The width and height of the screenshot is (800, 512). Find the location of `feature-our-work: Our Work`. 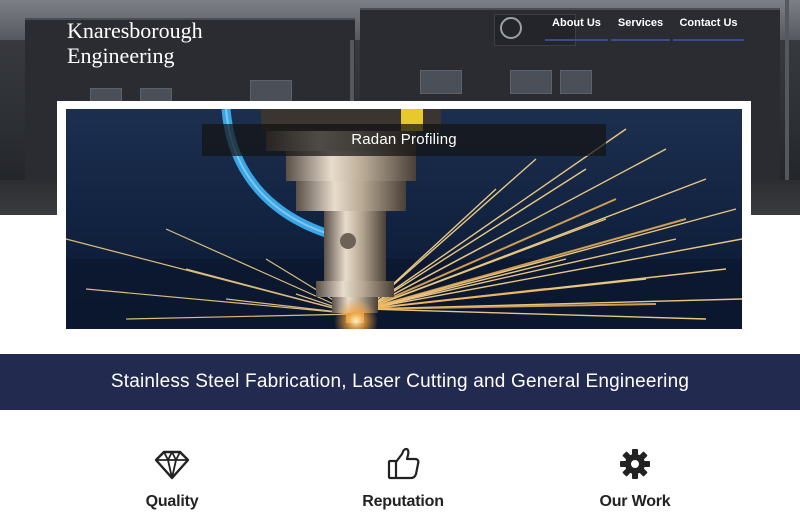

feature-our-work: Our Work is located at coordinates (635, 478).